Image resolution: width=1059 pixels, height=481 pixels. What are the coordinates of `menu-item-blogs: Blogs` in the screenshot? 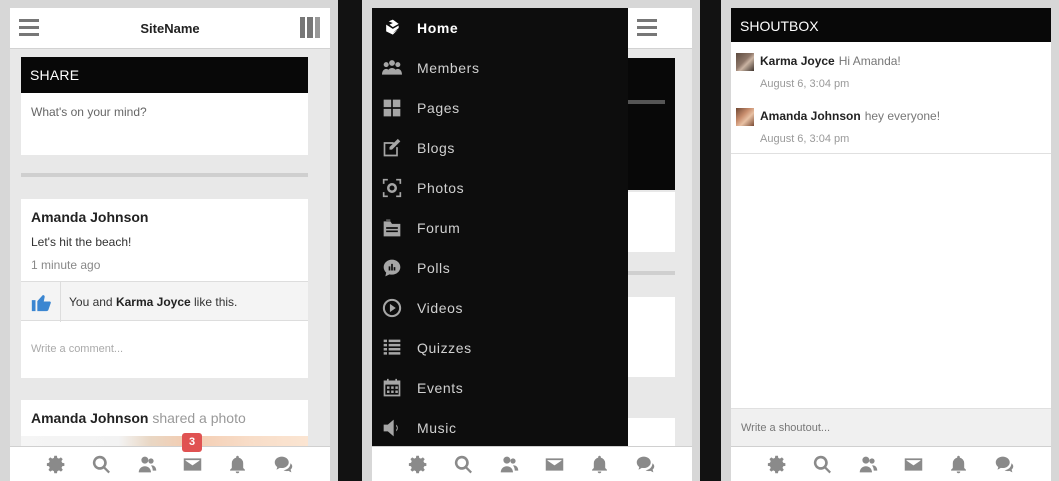 It's located at (500, 148).